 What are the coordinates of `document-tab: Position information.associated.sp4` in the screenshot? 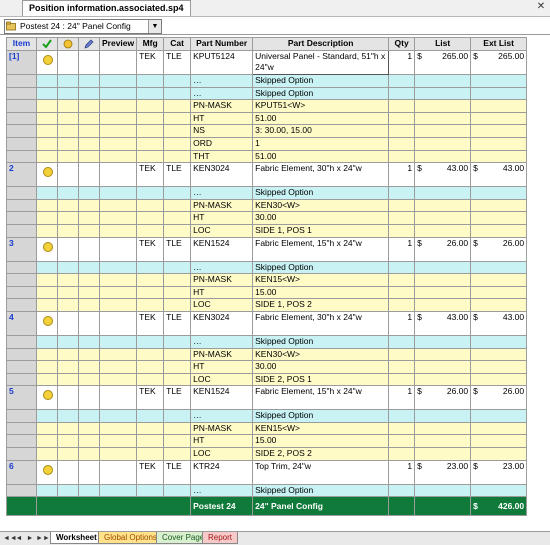 It's located at (106, 8).